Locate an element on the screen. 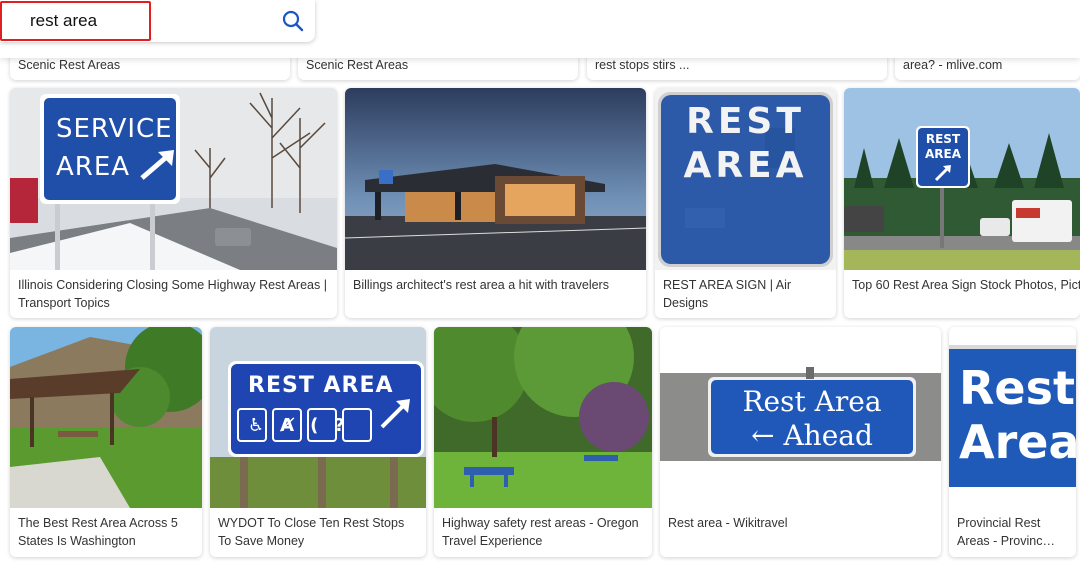 This screenshot has width=1080, height=563. sign-text: Rest Area is located at coordinates (1017, 415).